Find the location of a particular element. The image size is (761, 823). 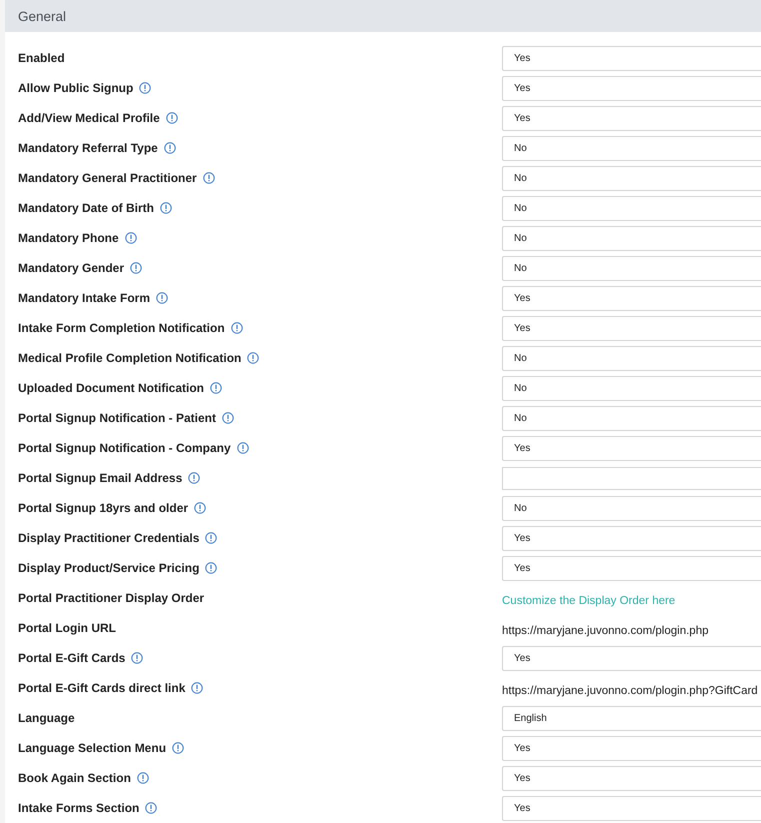

setting-label: Mandatory Intake Form is located at coordinates (84, 298).